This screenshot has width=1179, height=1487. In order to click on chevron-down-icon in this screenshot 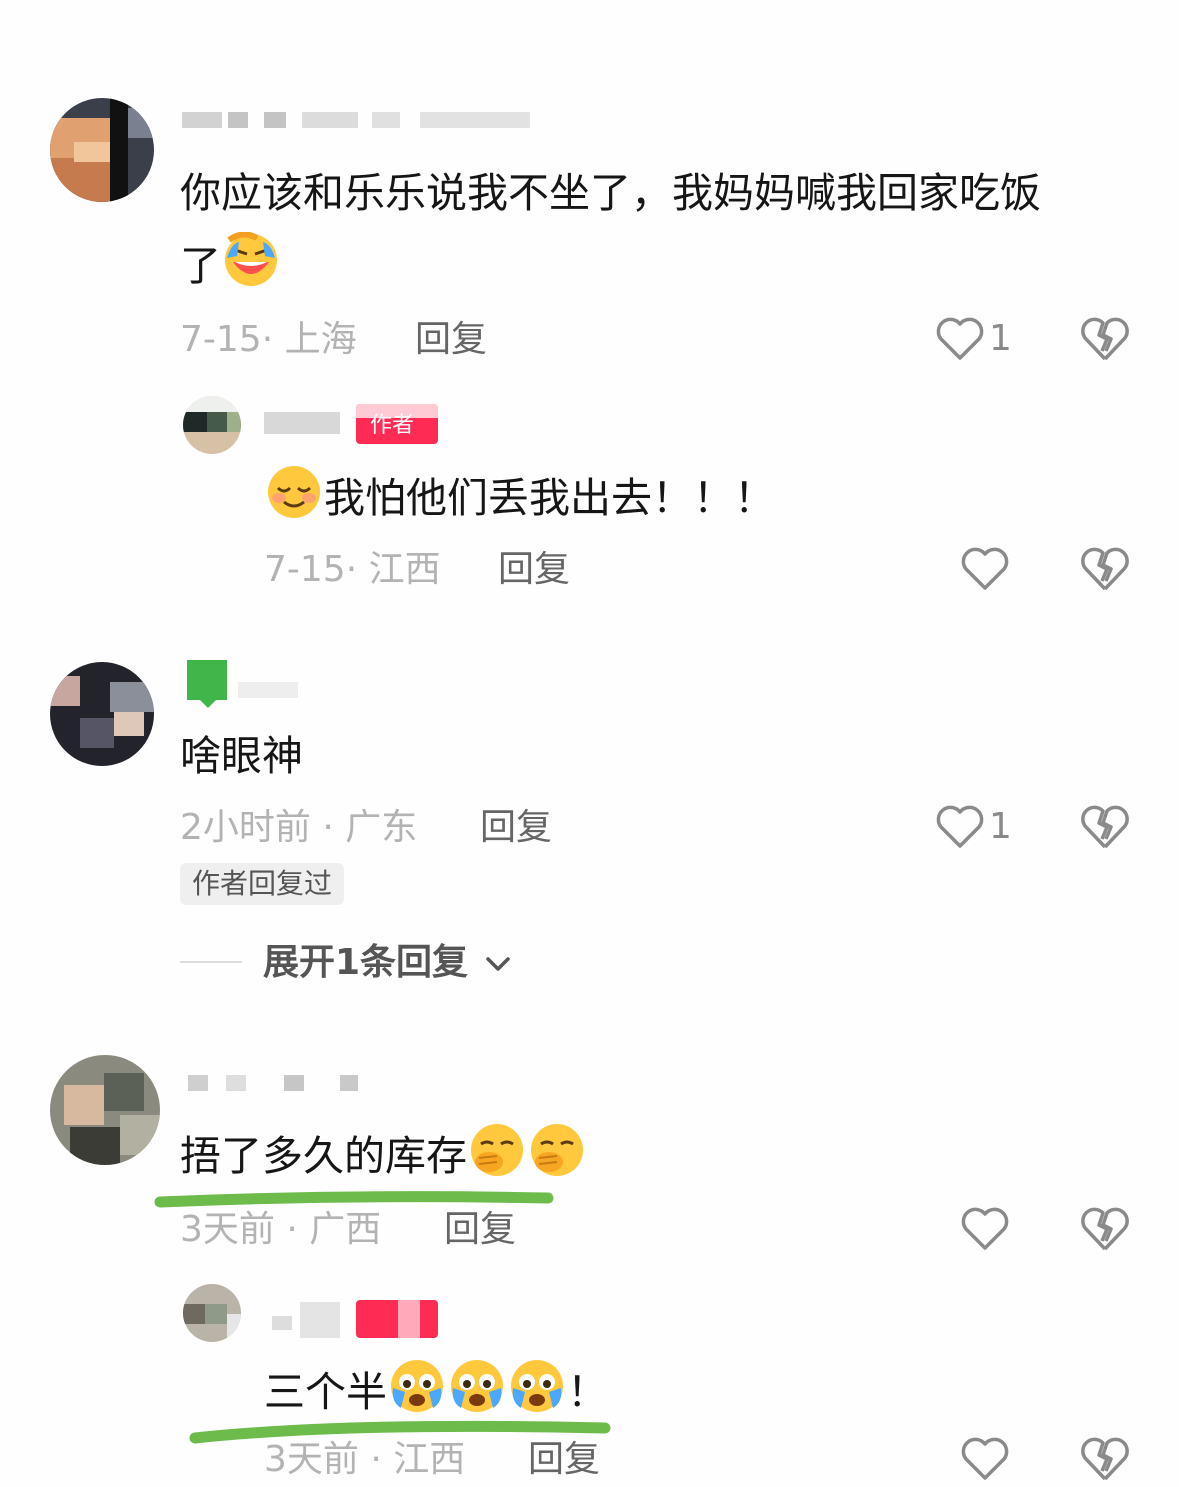, I will do `click(497, 964)`.